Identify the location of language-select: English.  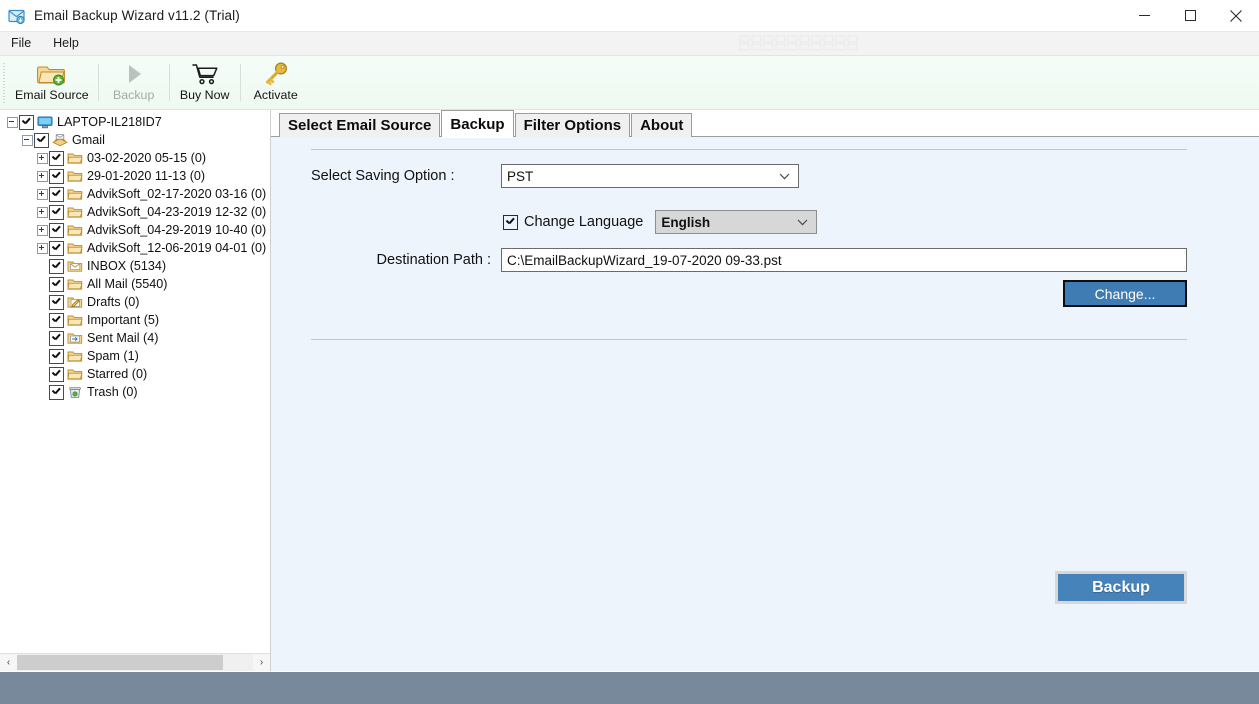
(736, 222).